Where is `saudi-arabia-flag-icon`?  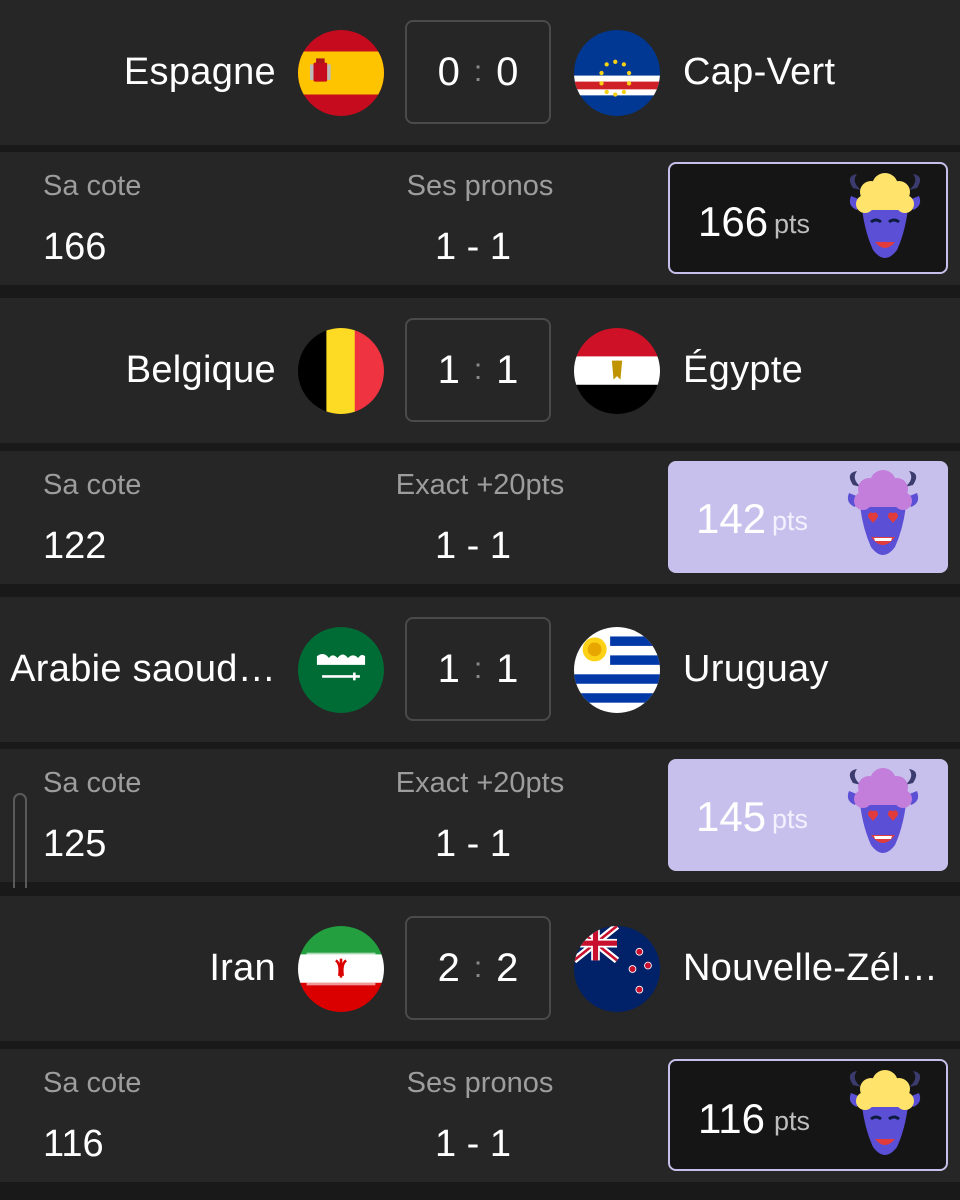
saudi-arabia-flag-icon is located at coordinates (341, 670).